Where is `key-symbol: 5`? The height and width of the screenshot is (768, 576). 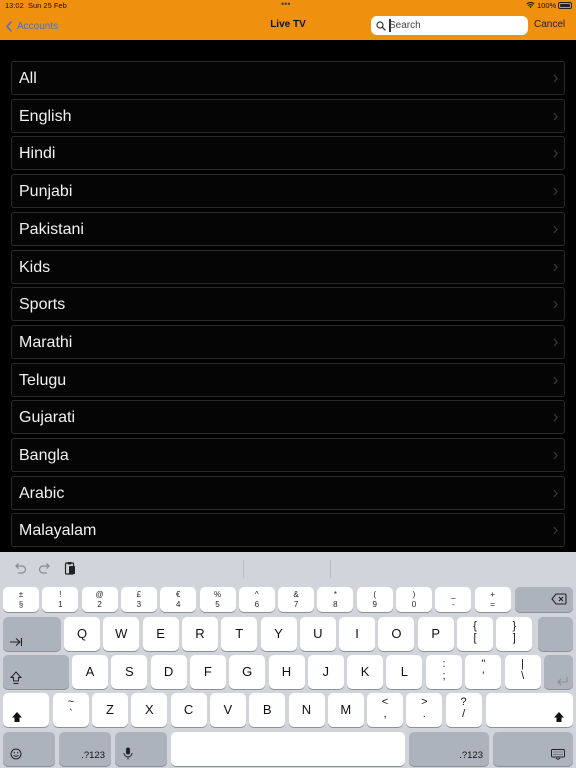 key-symbol: 5 is located at coordinates (217, 604).